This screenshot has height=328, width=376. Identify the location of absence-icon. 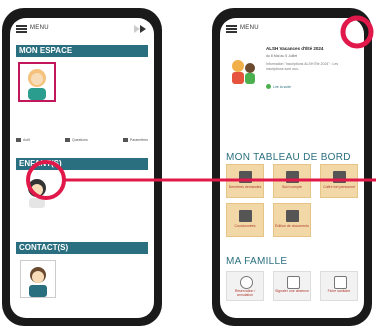
(293, 282).